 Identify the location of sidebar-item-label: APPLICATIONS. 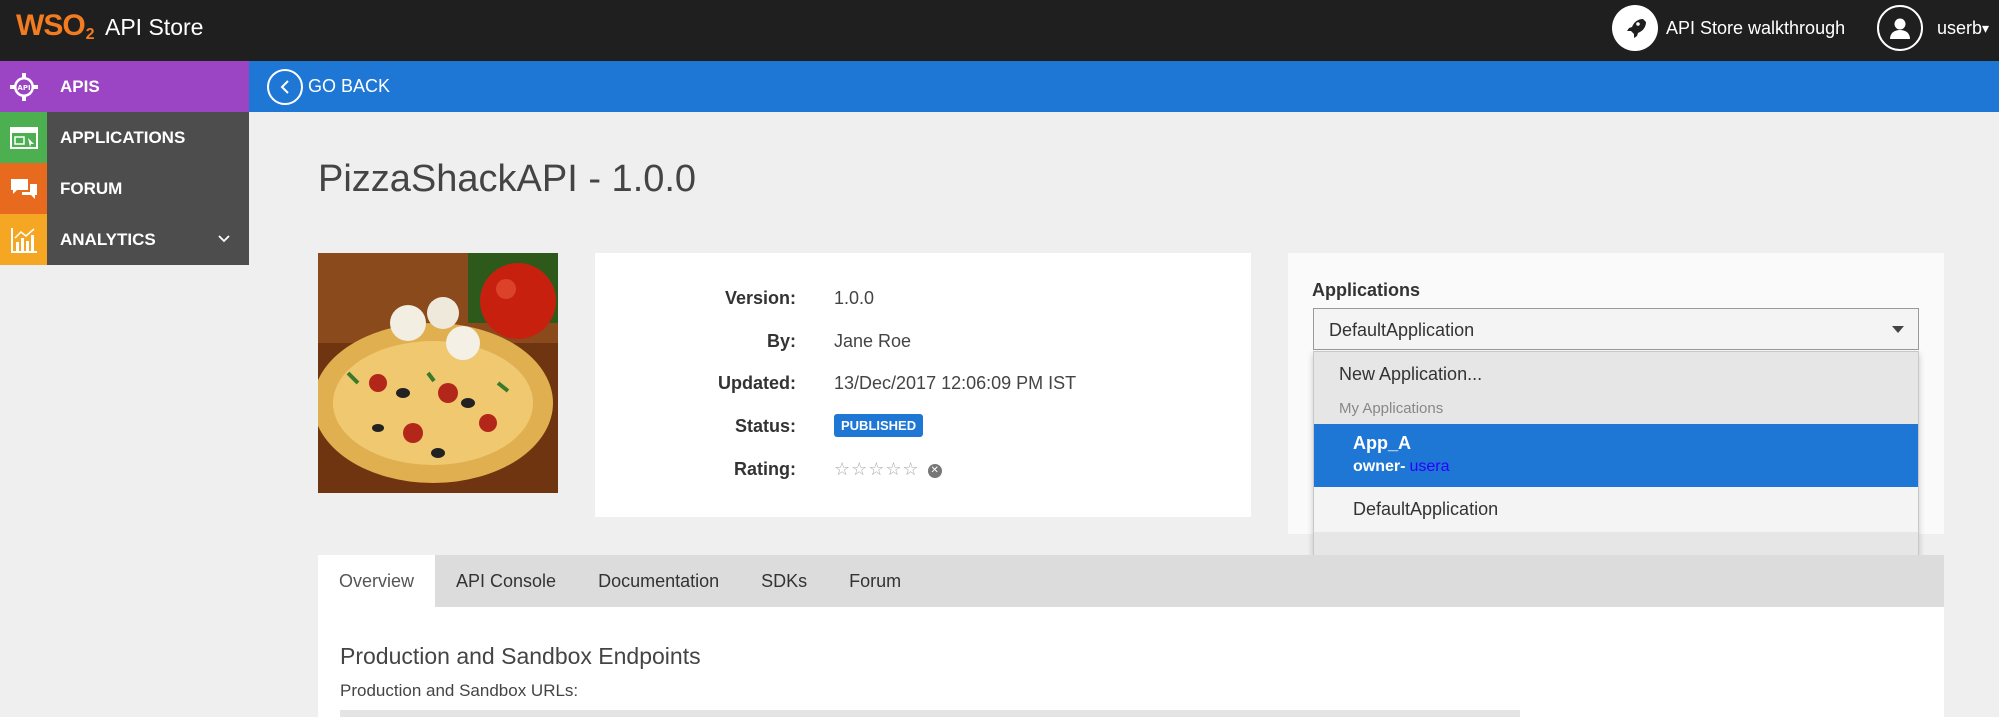
(123, 137).